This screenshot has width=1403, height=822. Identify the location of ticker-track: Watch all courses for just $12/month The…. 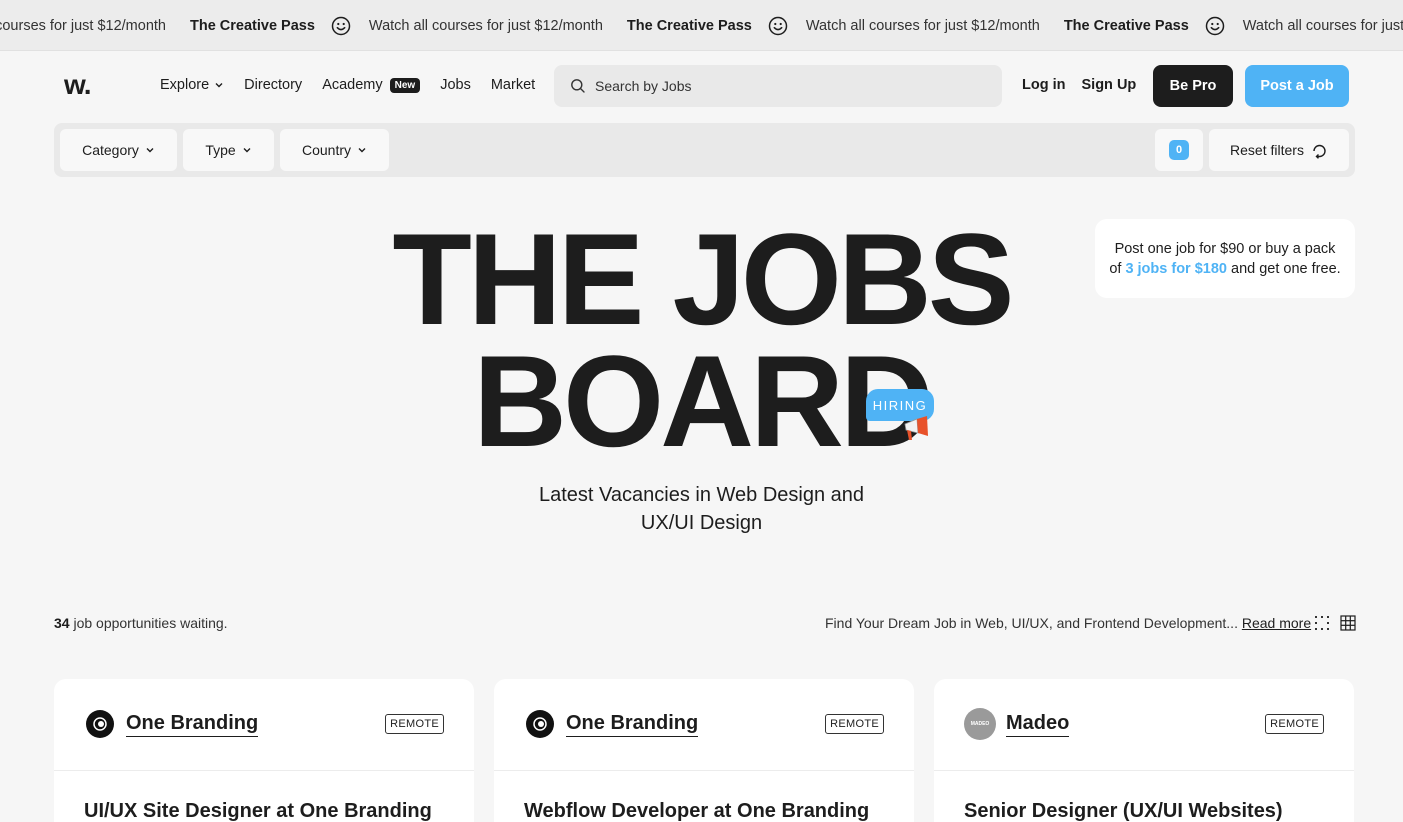
(701, 25).